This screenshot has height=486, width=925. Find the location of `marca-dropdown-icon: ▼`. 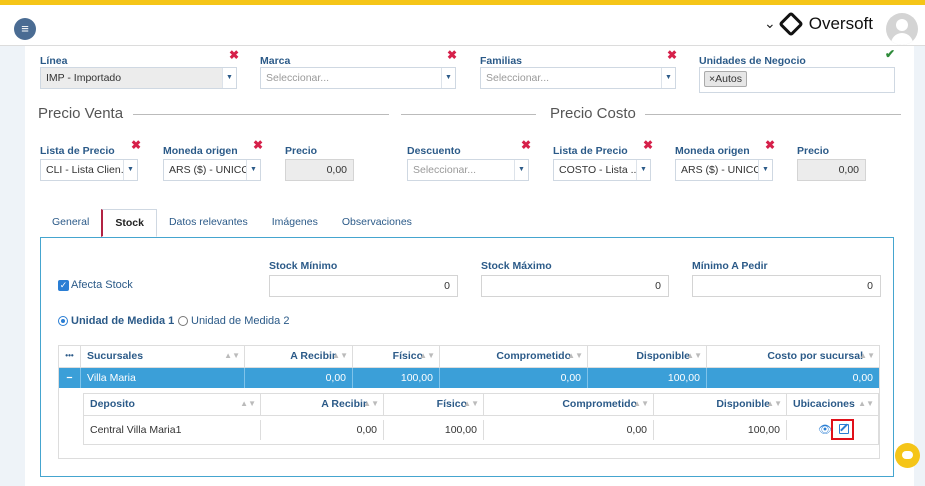

marca-dropdown-icon: ▼ is located at coordinates (448, 78).